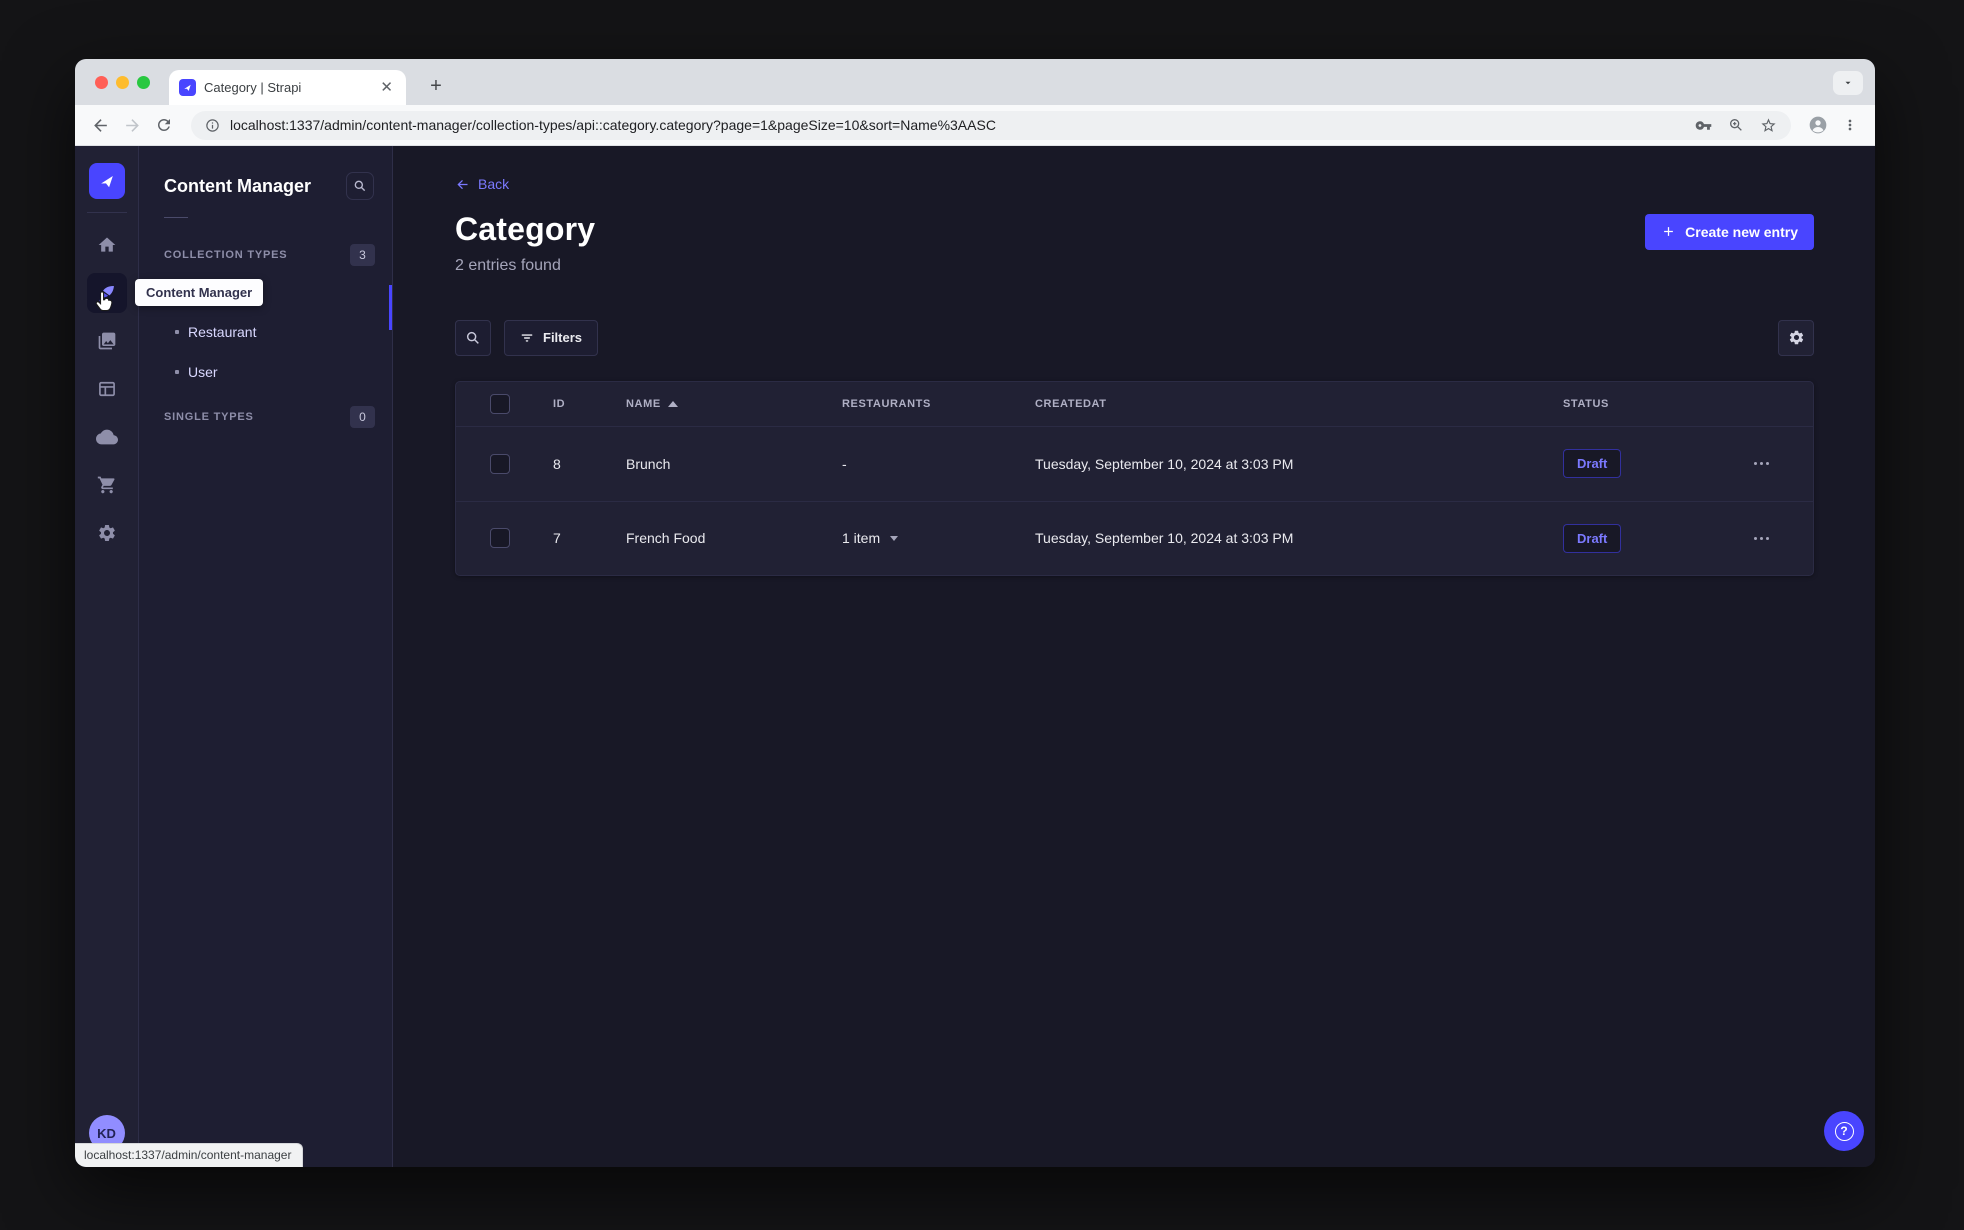  Describe the element at coordinates (975, 82) in the screenshot. I see `tab-strip: Category | Strapi ✕ +` at that location.